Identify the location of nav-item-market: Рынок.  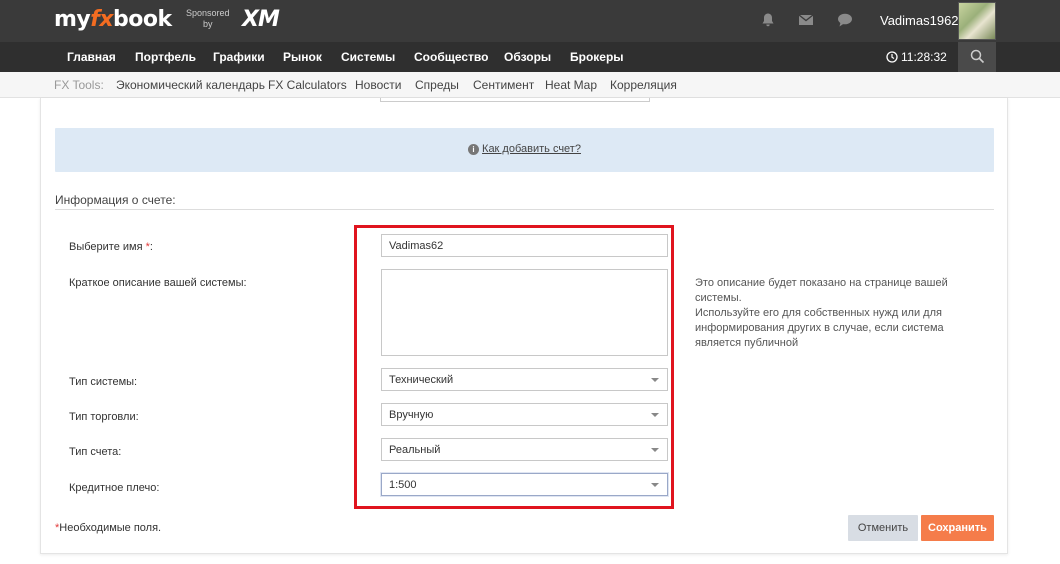
(302, 57).